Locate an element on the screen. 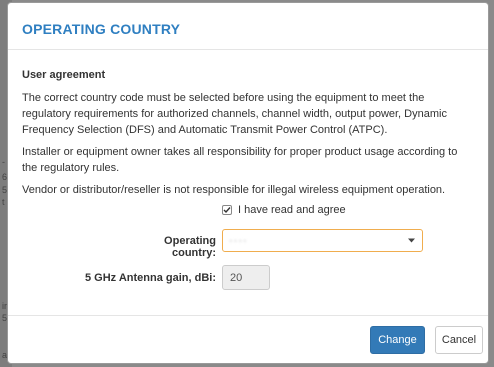  operating-country-select: ···· is located at coordinates (322, 240).